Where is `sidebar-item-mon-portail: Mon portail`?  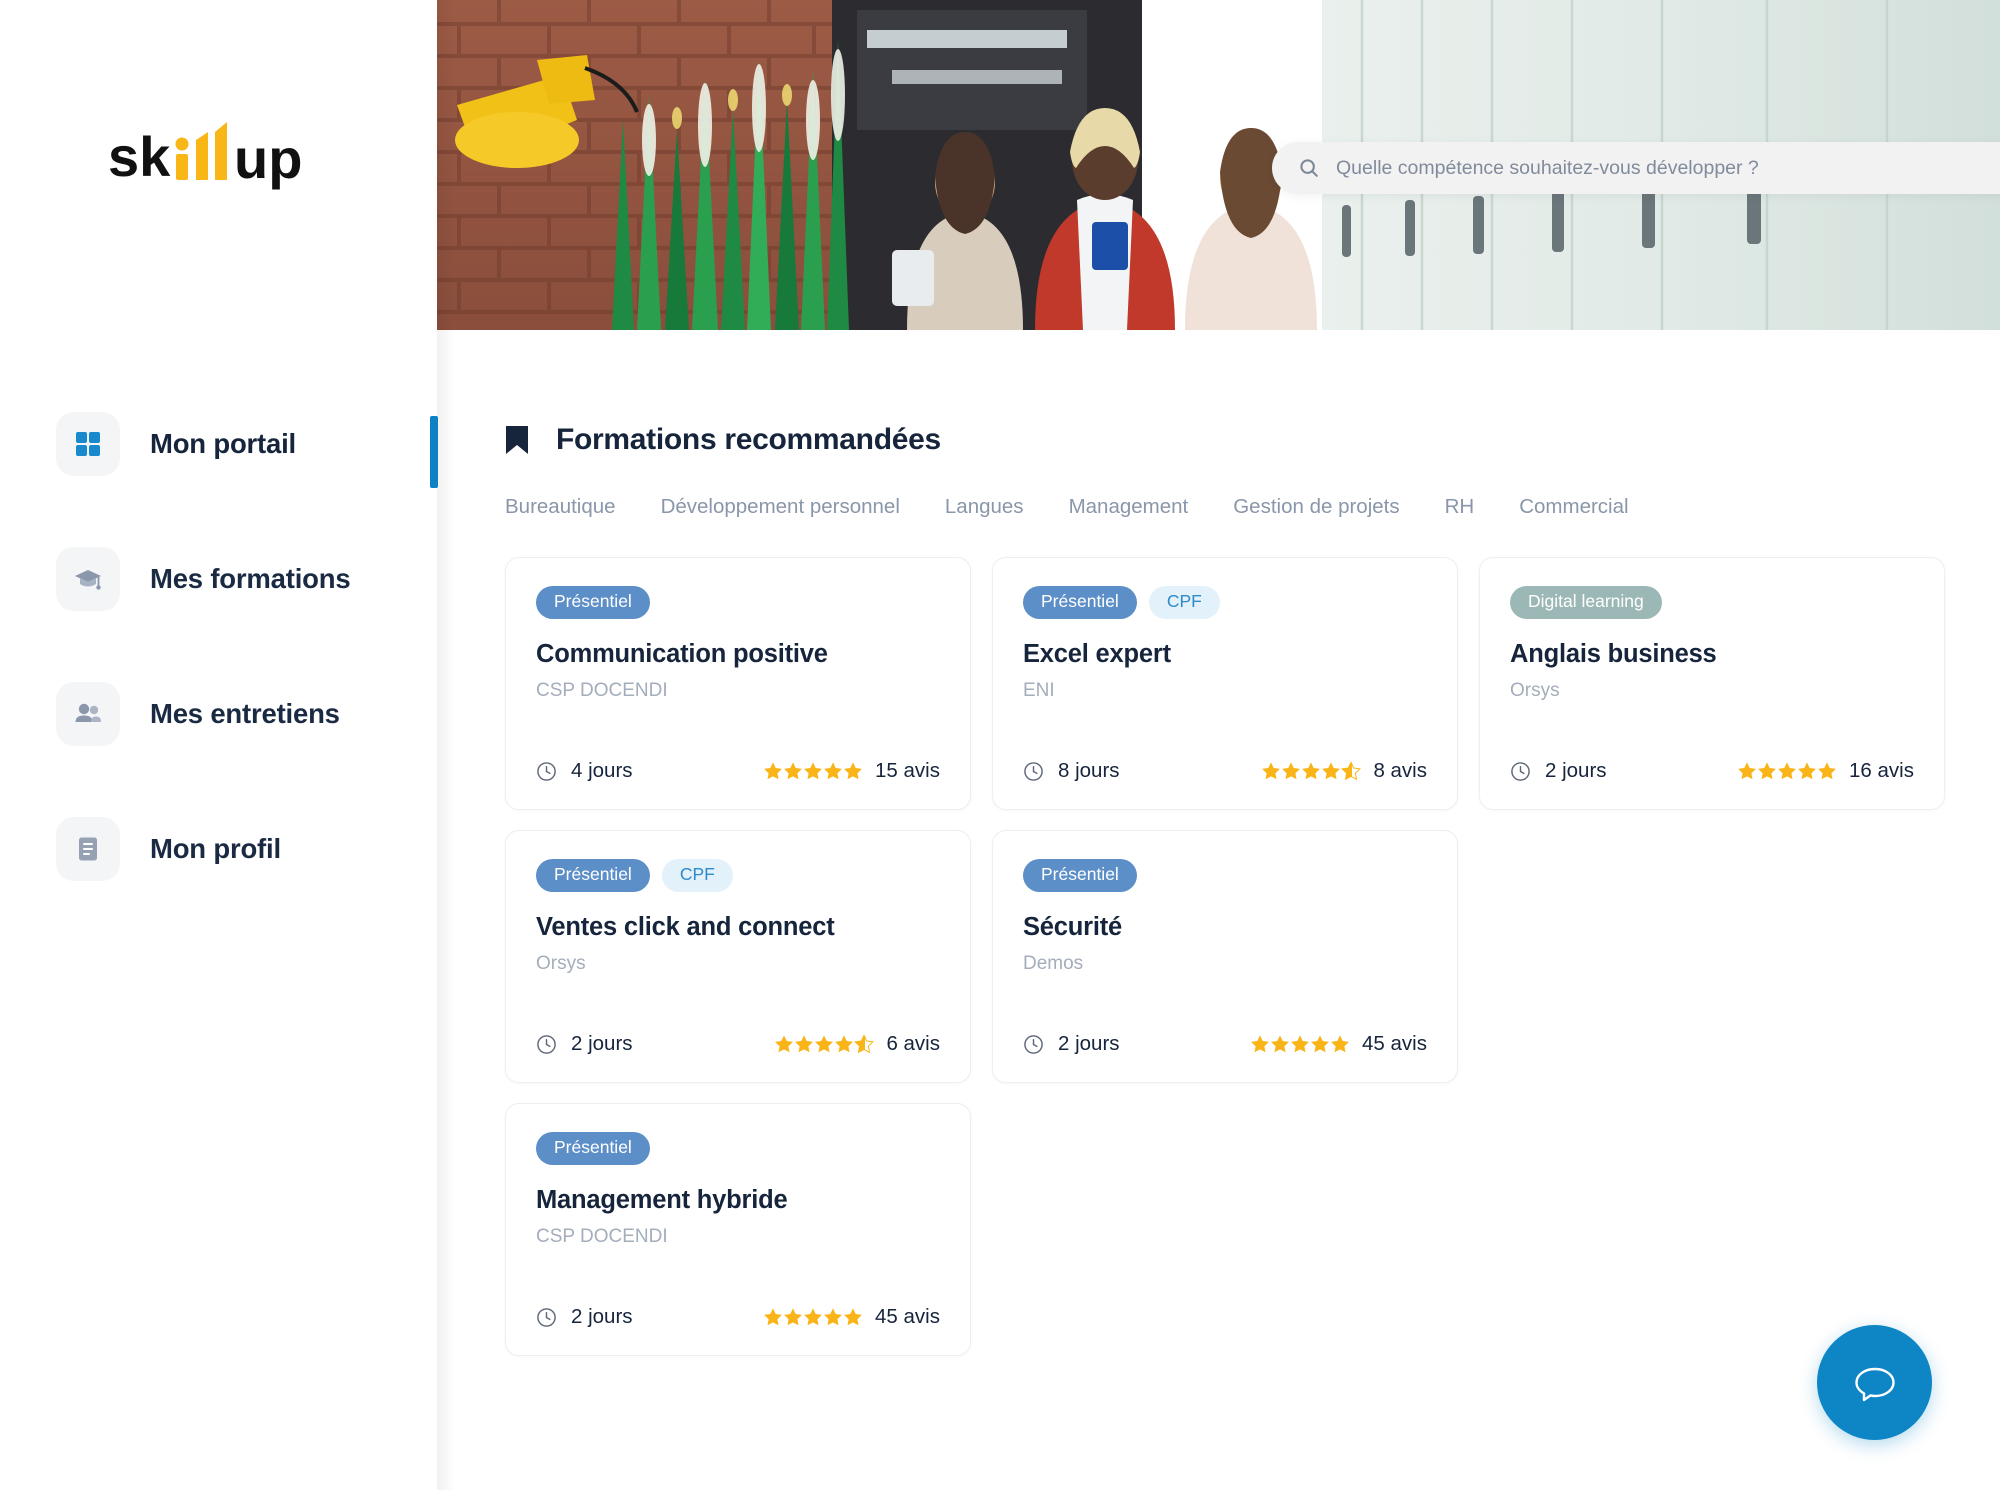 sidebar-item-mon-portail: Mon portail is located at coordinates (218, 444).